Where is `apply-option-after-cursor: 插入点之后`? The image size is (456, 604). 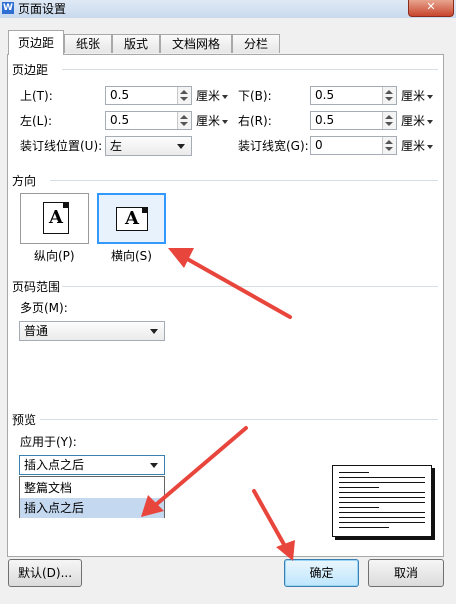 apply-option-after-cursor: 插入点之后 is located at coordinates (92, 508).